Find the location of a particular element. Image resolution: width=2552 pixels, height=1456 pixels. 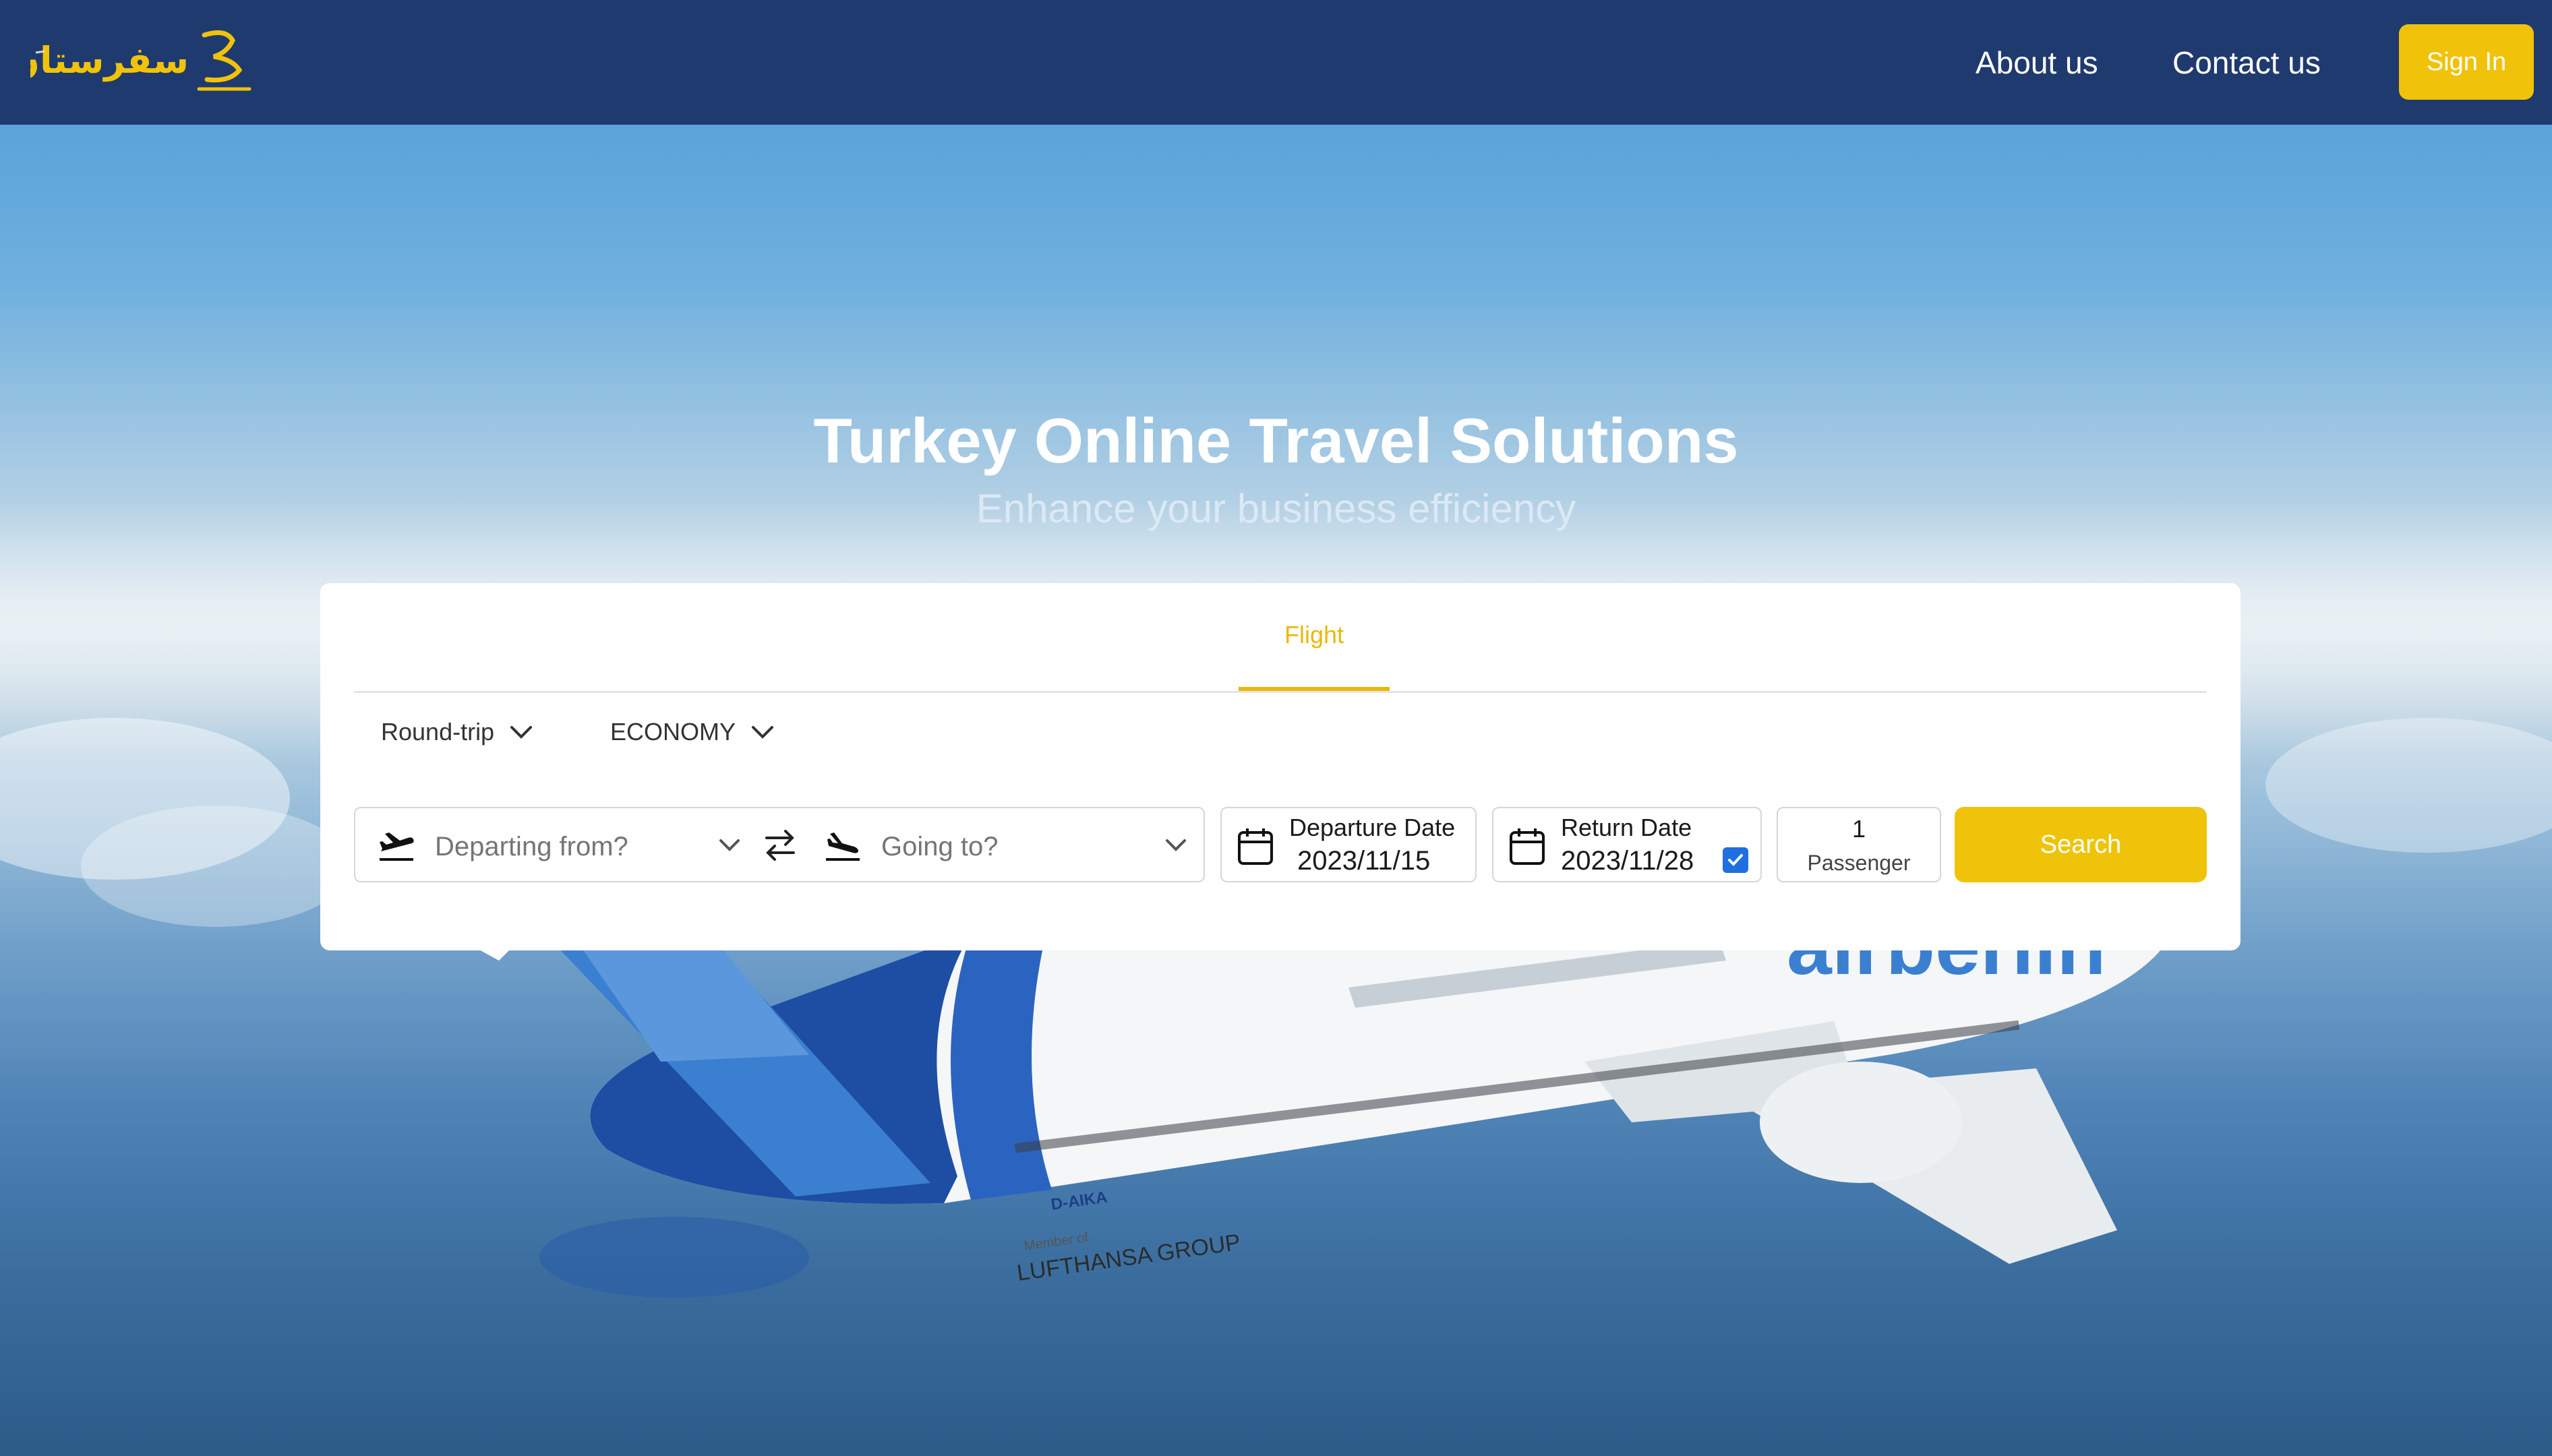

going-input is located at coordinates (1016, 846).